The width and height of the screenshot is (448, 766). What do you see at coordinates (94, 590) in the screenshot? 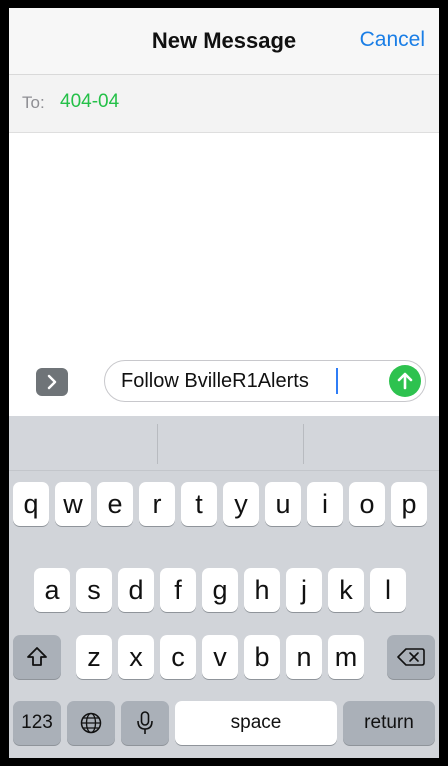
I see `key-s: s` at bounding box center [94, 590].